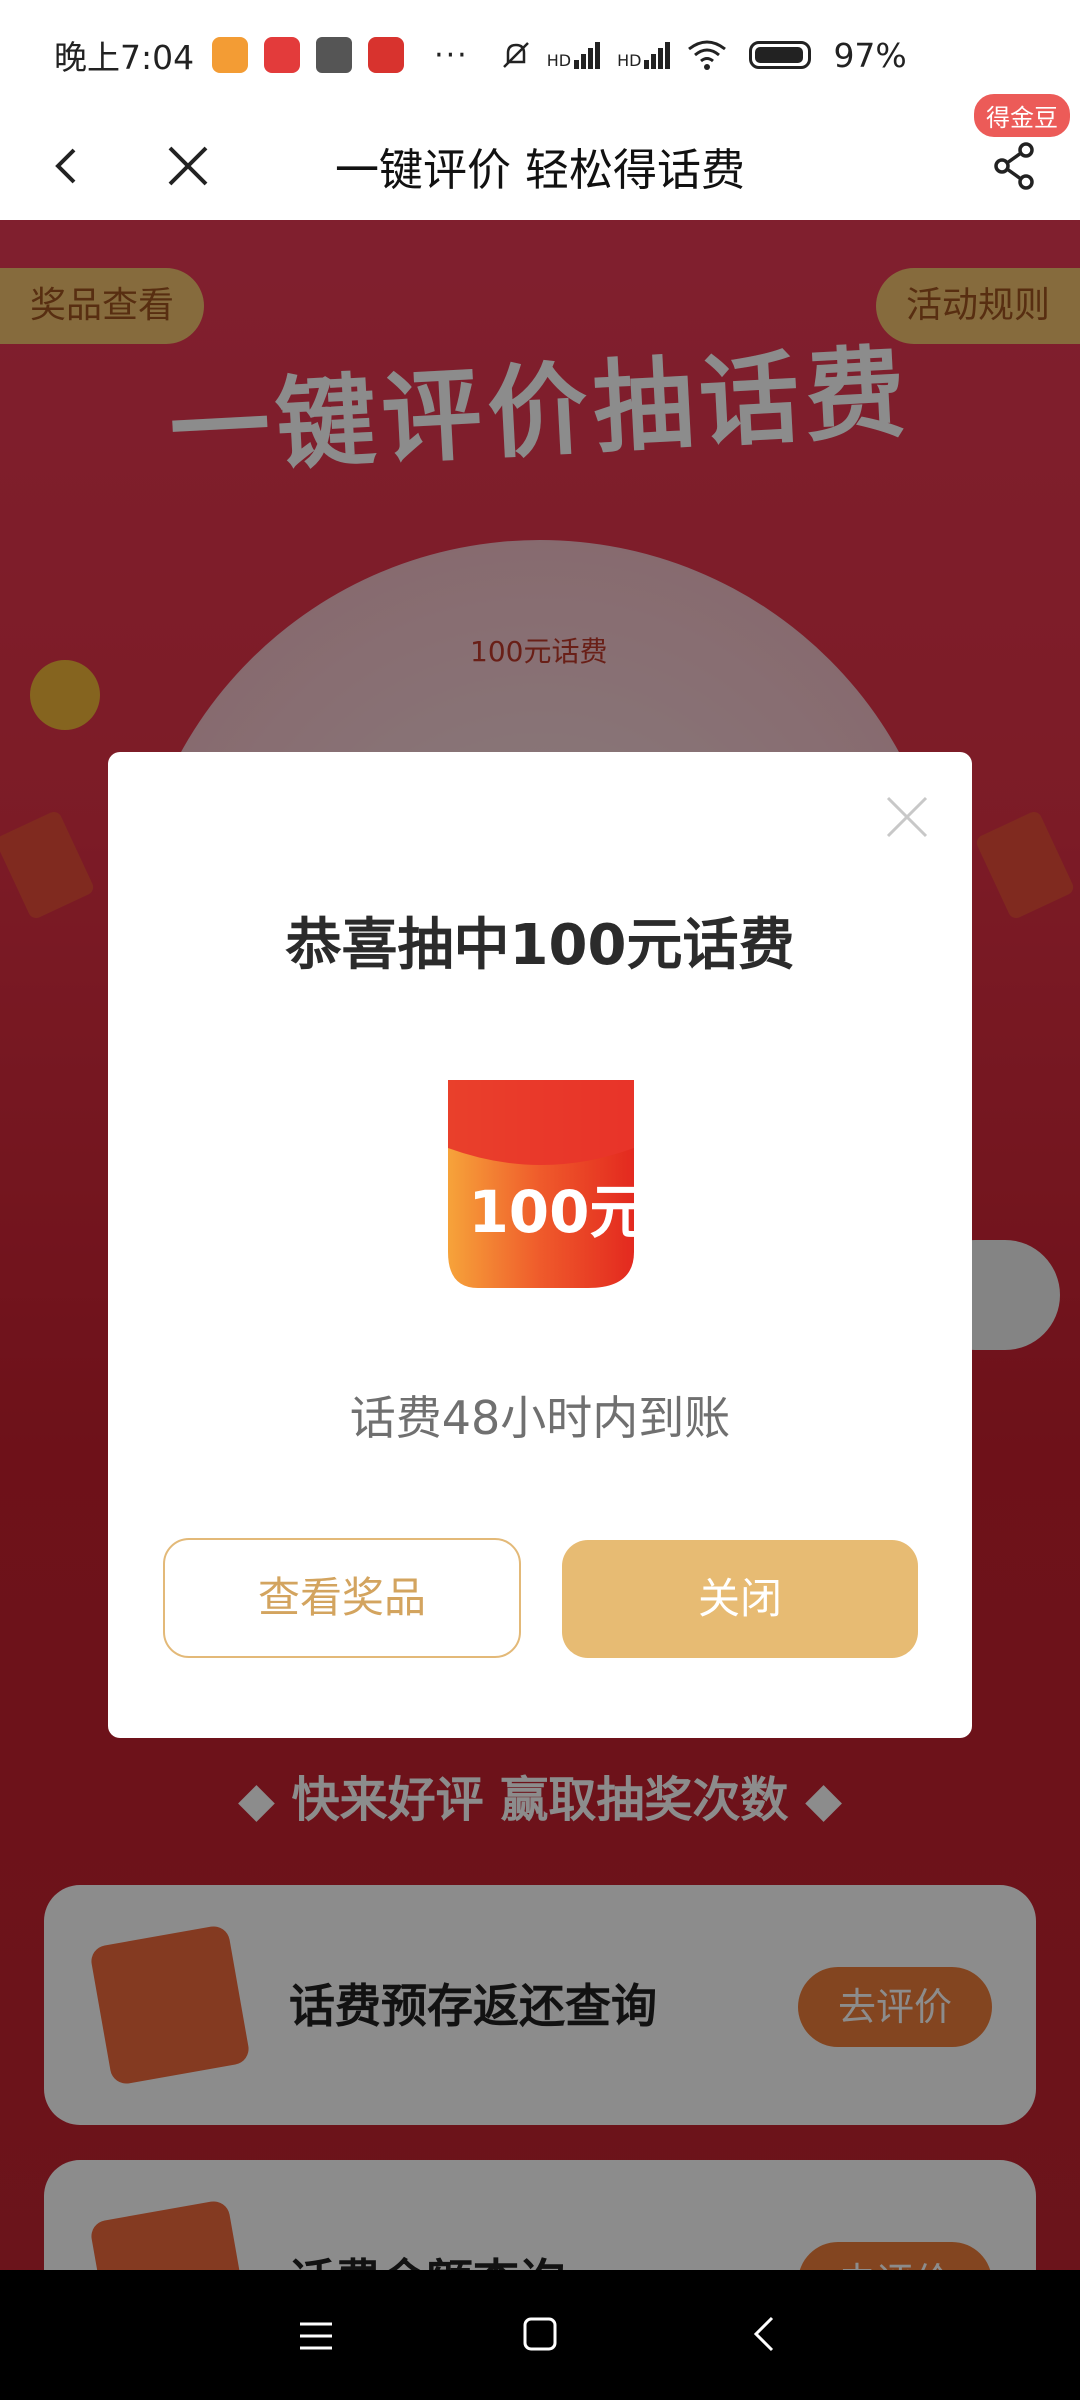 This screenshot has height=2400, width=1080. Describe the element at coordinates (124, 57) in the screenshot. I see `status-time: 晚上7:04` at that location.